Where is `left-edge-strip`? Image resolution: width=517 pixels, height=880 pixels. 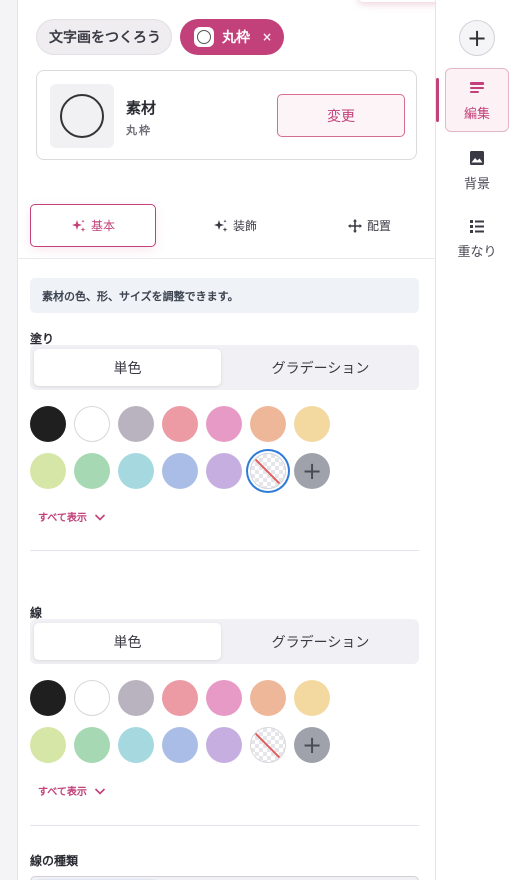 left-edge-strip is located at coordinates (9, 440).